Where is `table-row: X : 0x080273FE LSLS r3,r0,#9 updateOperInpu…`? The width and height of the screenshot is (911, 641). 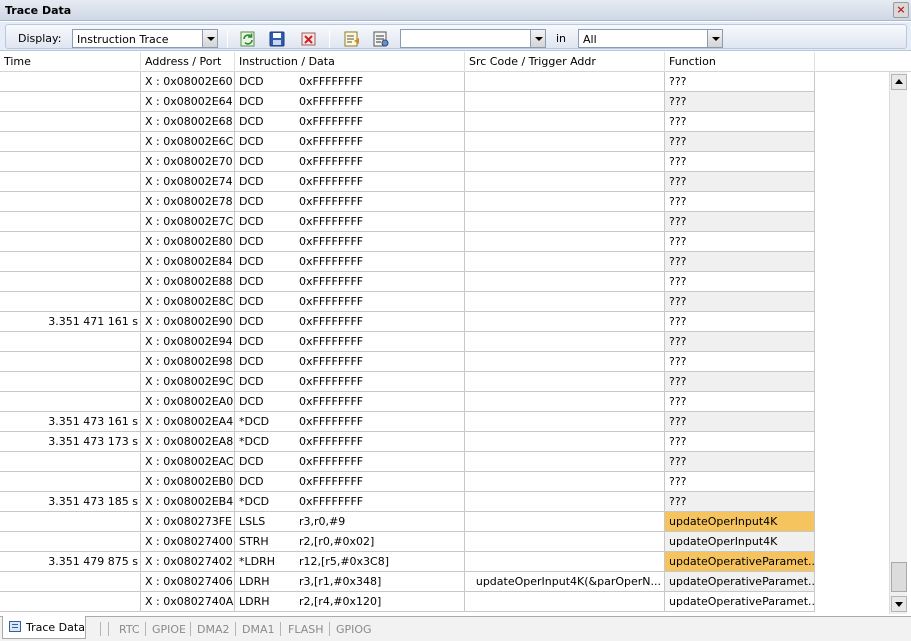
table-row: X : 0x080273FE LSLS r3,r0,#9 updateOperInpu… is located at coordinates (444, 522).